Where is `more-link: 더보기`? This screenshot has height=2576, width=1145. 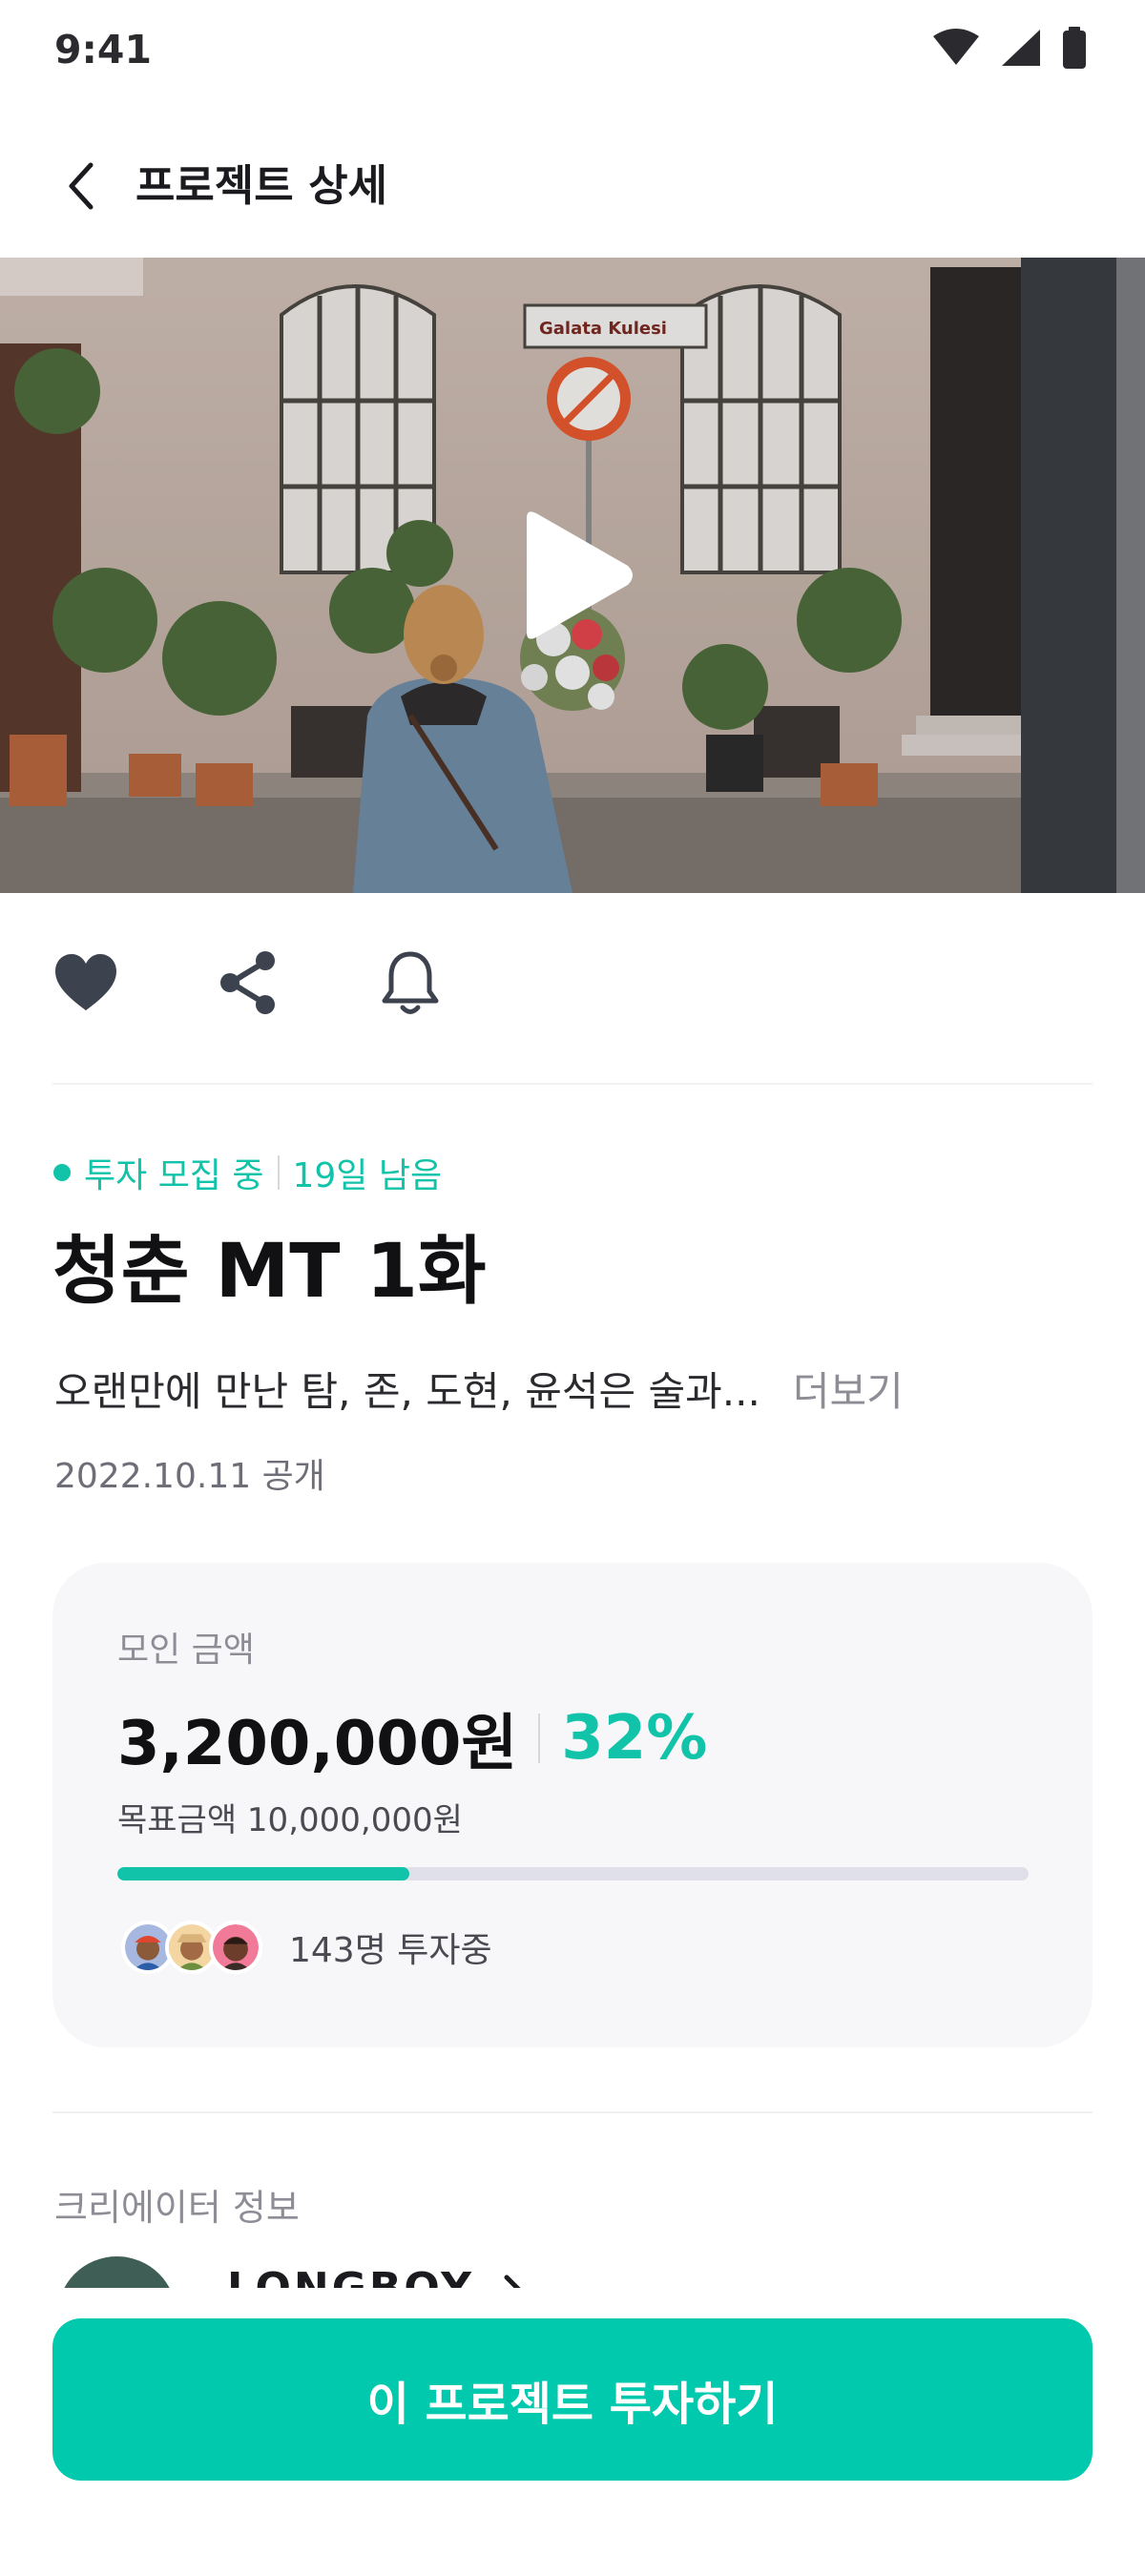
more-link: 더보기 is located at coordinates (849, 1389).